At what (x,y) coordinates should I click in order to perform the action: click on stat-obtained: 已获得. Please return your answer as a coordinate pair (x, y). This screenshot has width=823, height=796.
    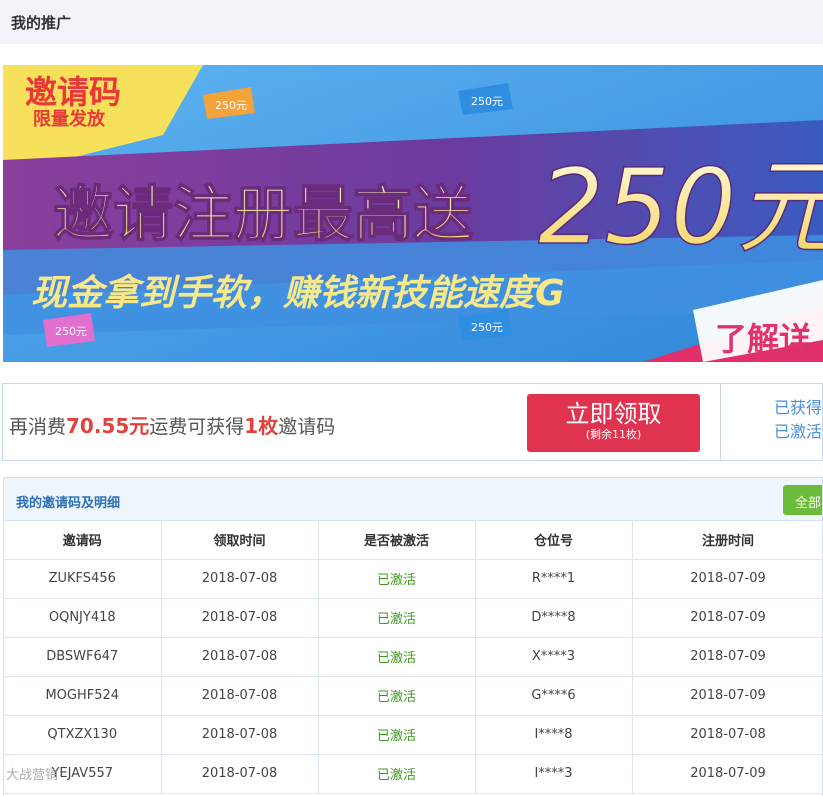
    Looking at the image, I should click on (798, 407).